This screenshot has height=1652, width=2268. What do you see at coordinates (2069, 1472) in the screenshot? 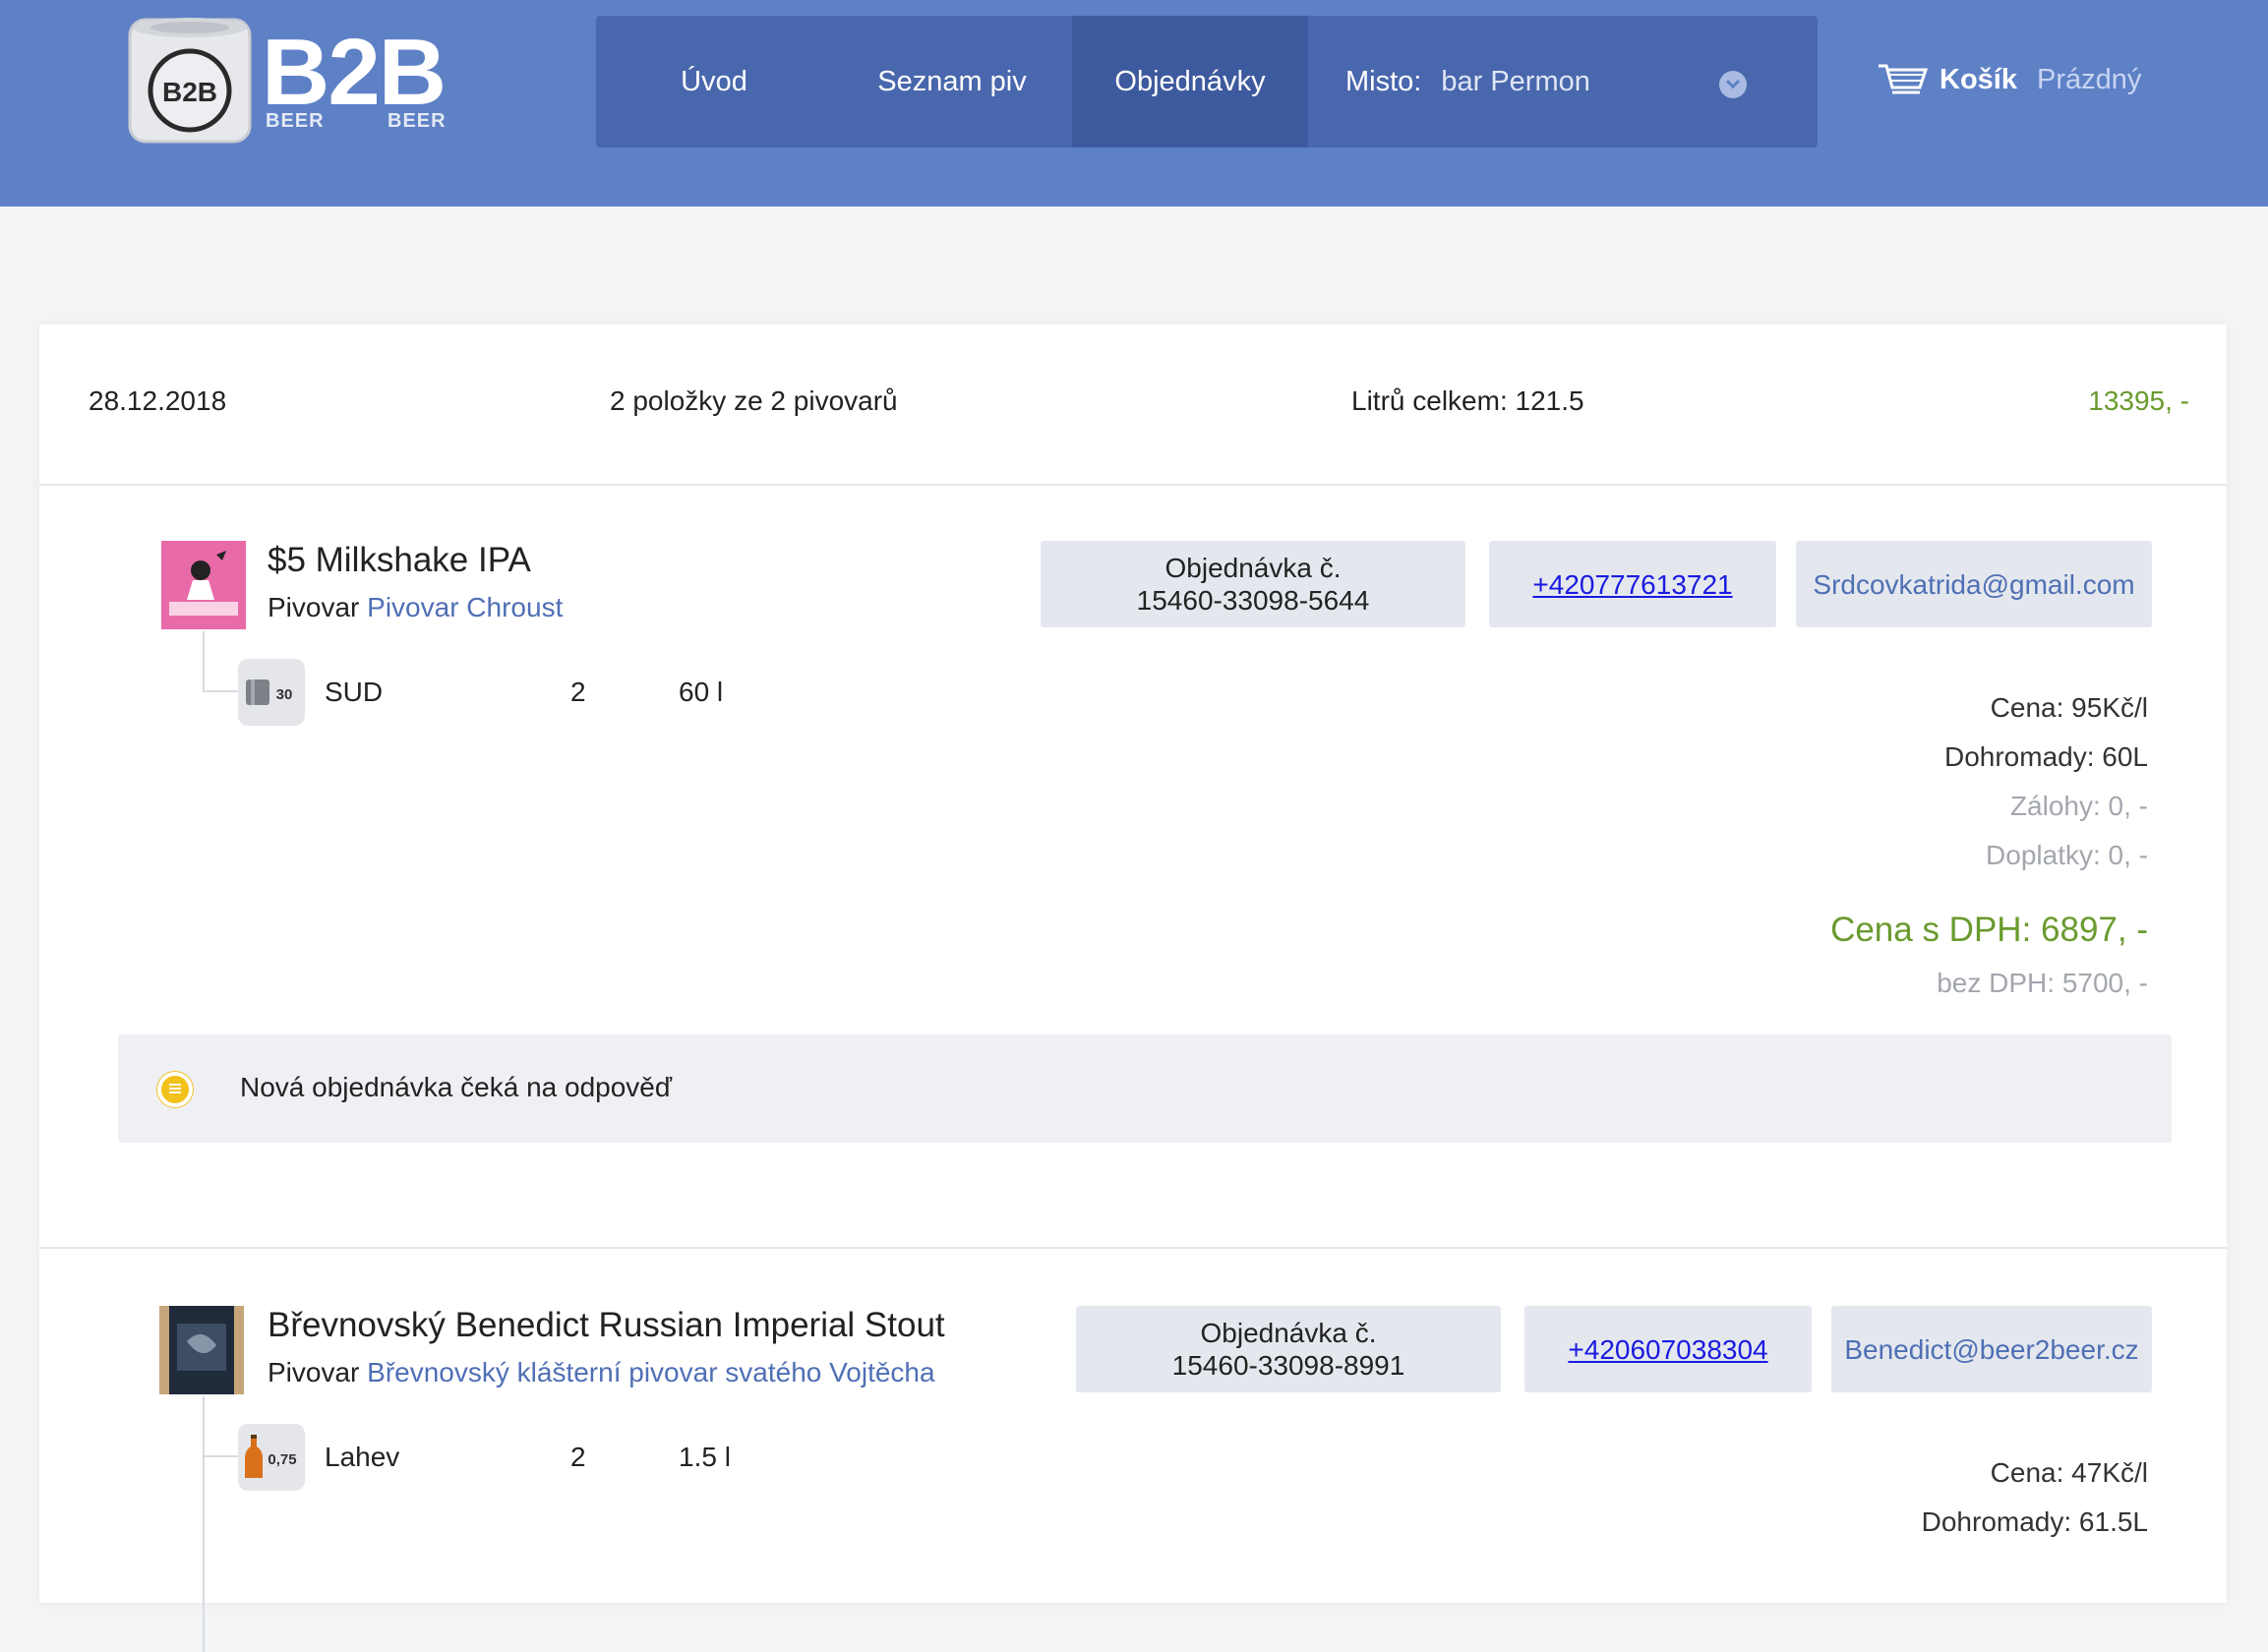
I see `price-per-liter: Cena: 47Kč/l` at bounding box center [2069, 1472].